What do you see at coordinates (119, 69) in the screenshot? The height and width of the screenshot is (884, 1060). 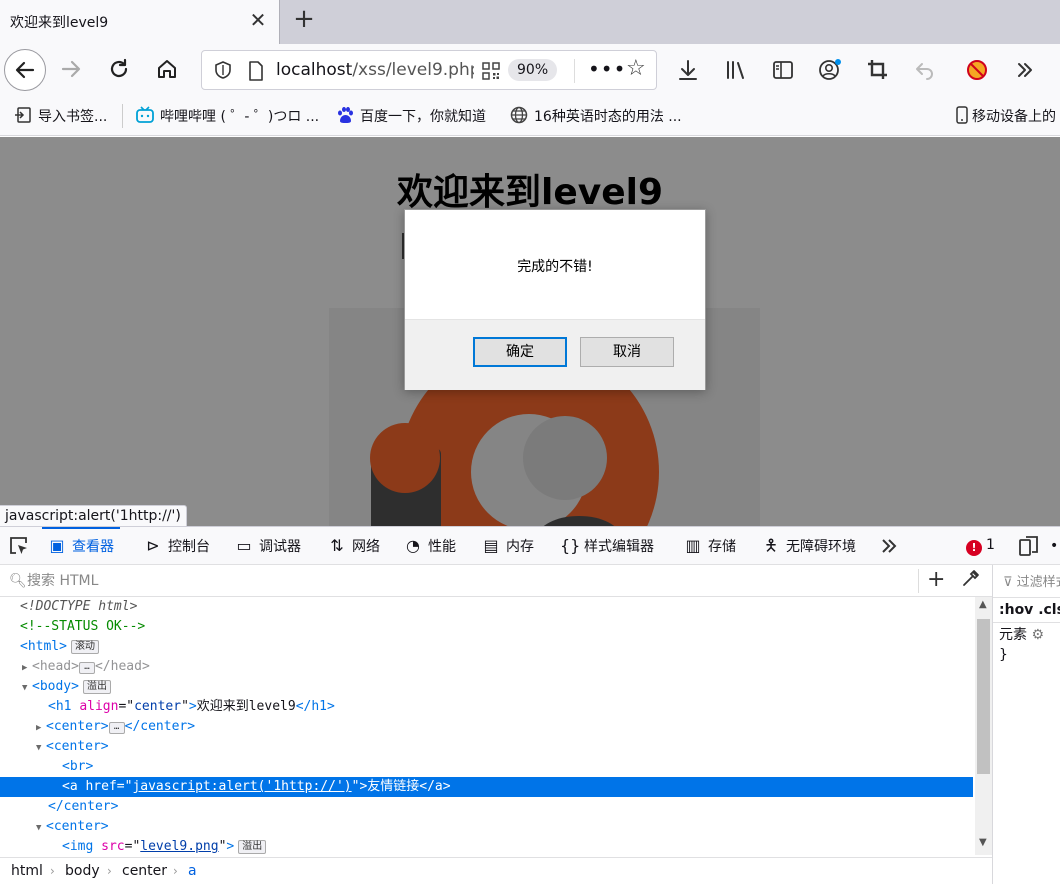 I see `reload-button` at bounding box center [119, 69].